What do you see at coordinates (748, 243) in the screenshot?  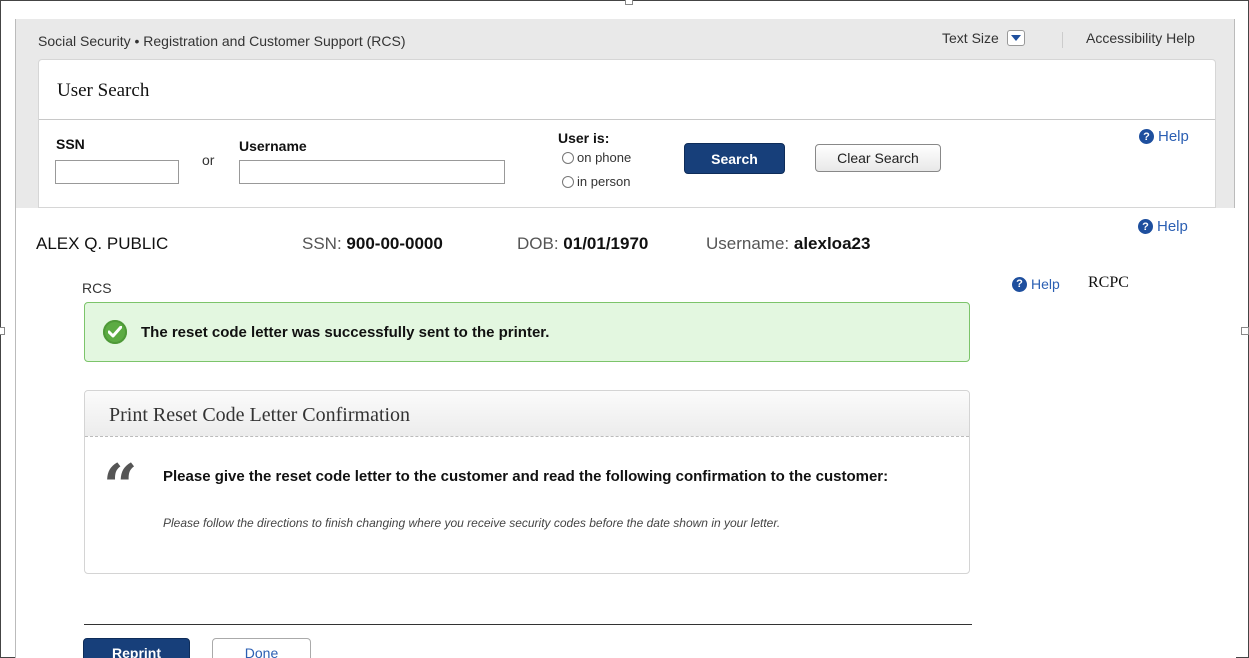 I see `username-key: Username:` at bounding box center [748, 243].